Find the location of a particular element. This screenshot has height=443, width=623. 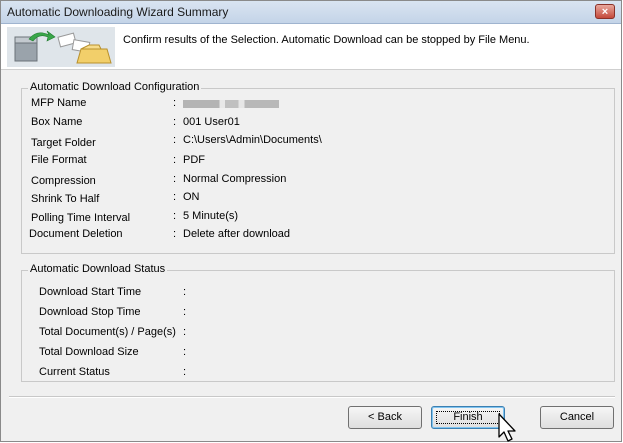

back-button: < Back is located at coordinates (385, 417).